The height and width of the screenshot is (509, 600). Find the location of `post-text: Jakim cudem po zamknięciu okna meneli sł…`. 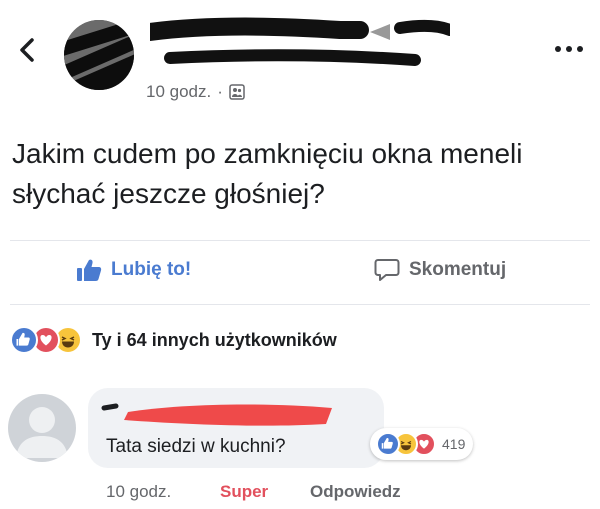

post-text: Jakim cudem po zamknięciu okna meneli sł… is located at coordinates (267, 173).